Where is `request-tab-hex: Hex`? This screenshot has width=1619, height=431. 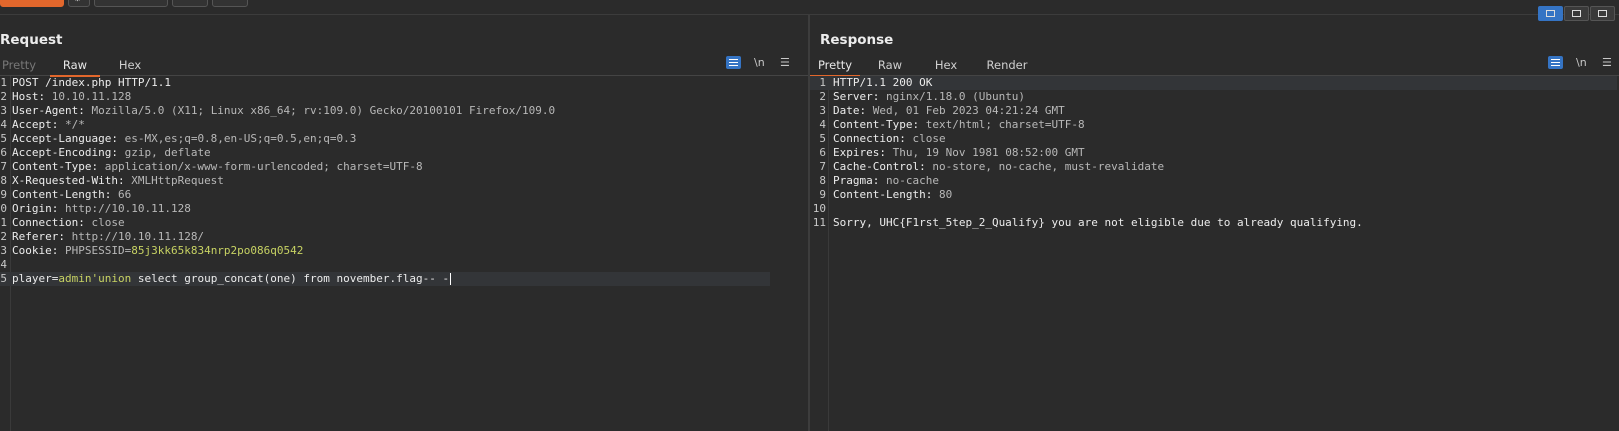 request-tab-hex: Hex is located at coordinates (130, 65).